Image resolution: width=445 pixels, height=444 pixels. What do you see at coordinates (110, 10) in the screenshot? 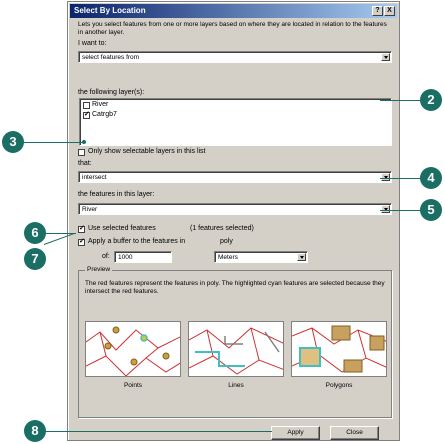
I see `dialog-title: Select By Location` at bounding box center [110, 10].